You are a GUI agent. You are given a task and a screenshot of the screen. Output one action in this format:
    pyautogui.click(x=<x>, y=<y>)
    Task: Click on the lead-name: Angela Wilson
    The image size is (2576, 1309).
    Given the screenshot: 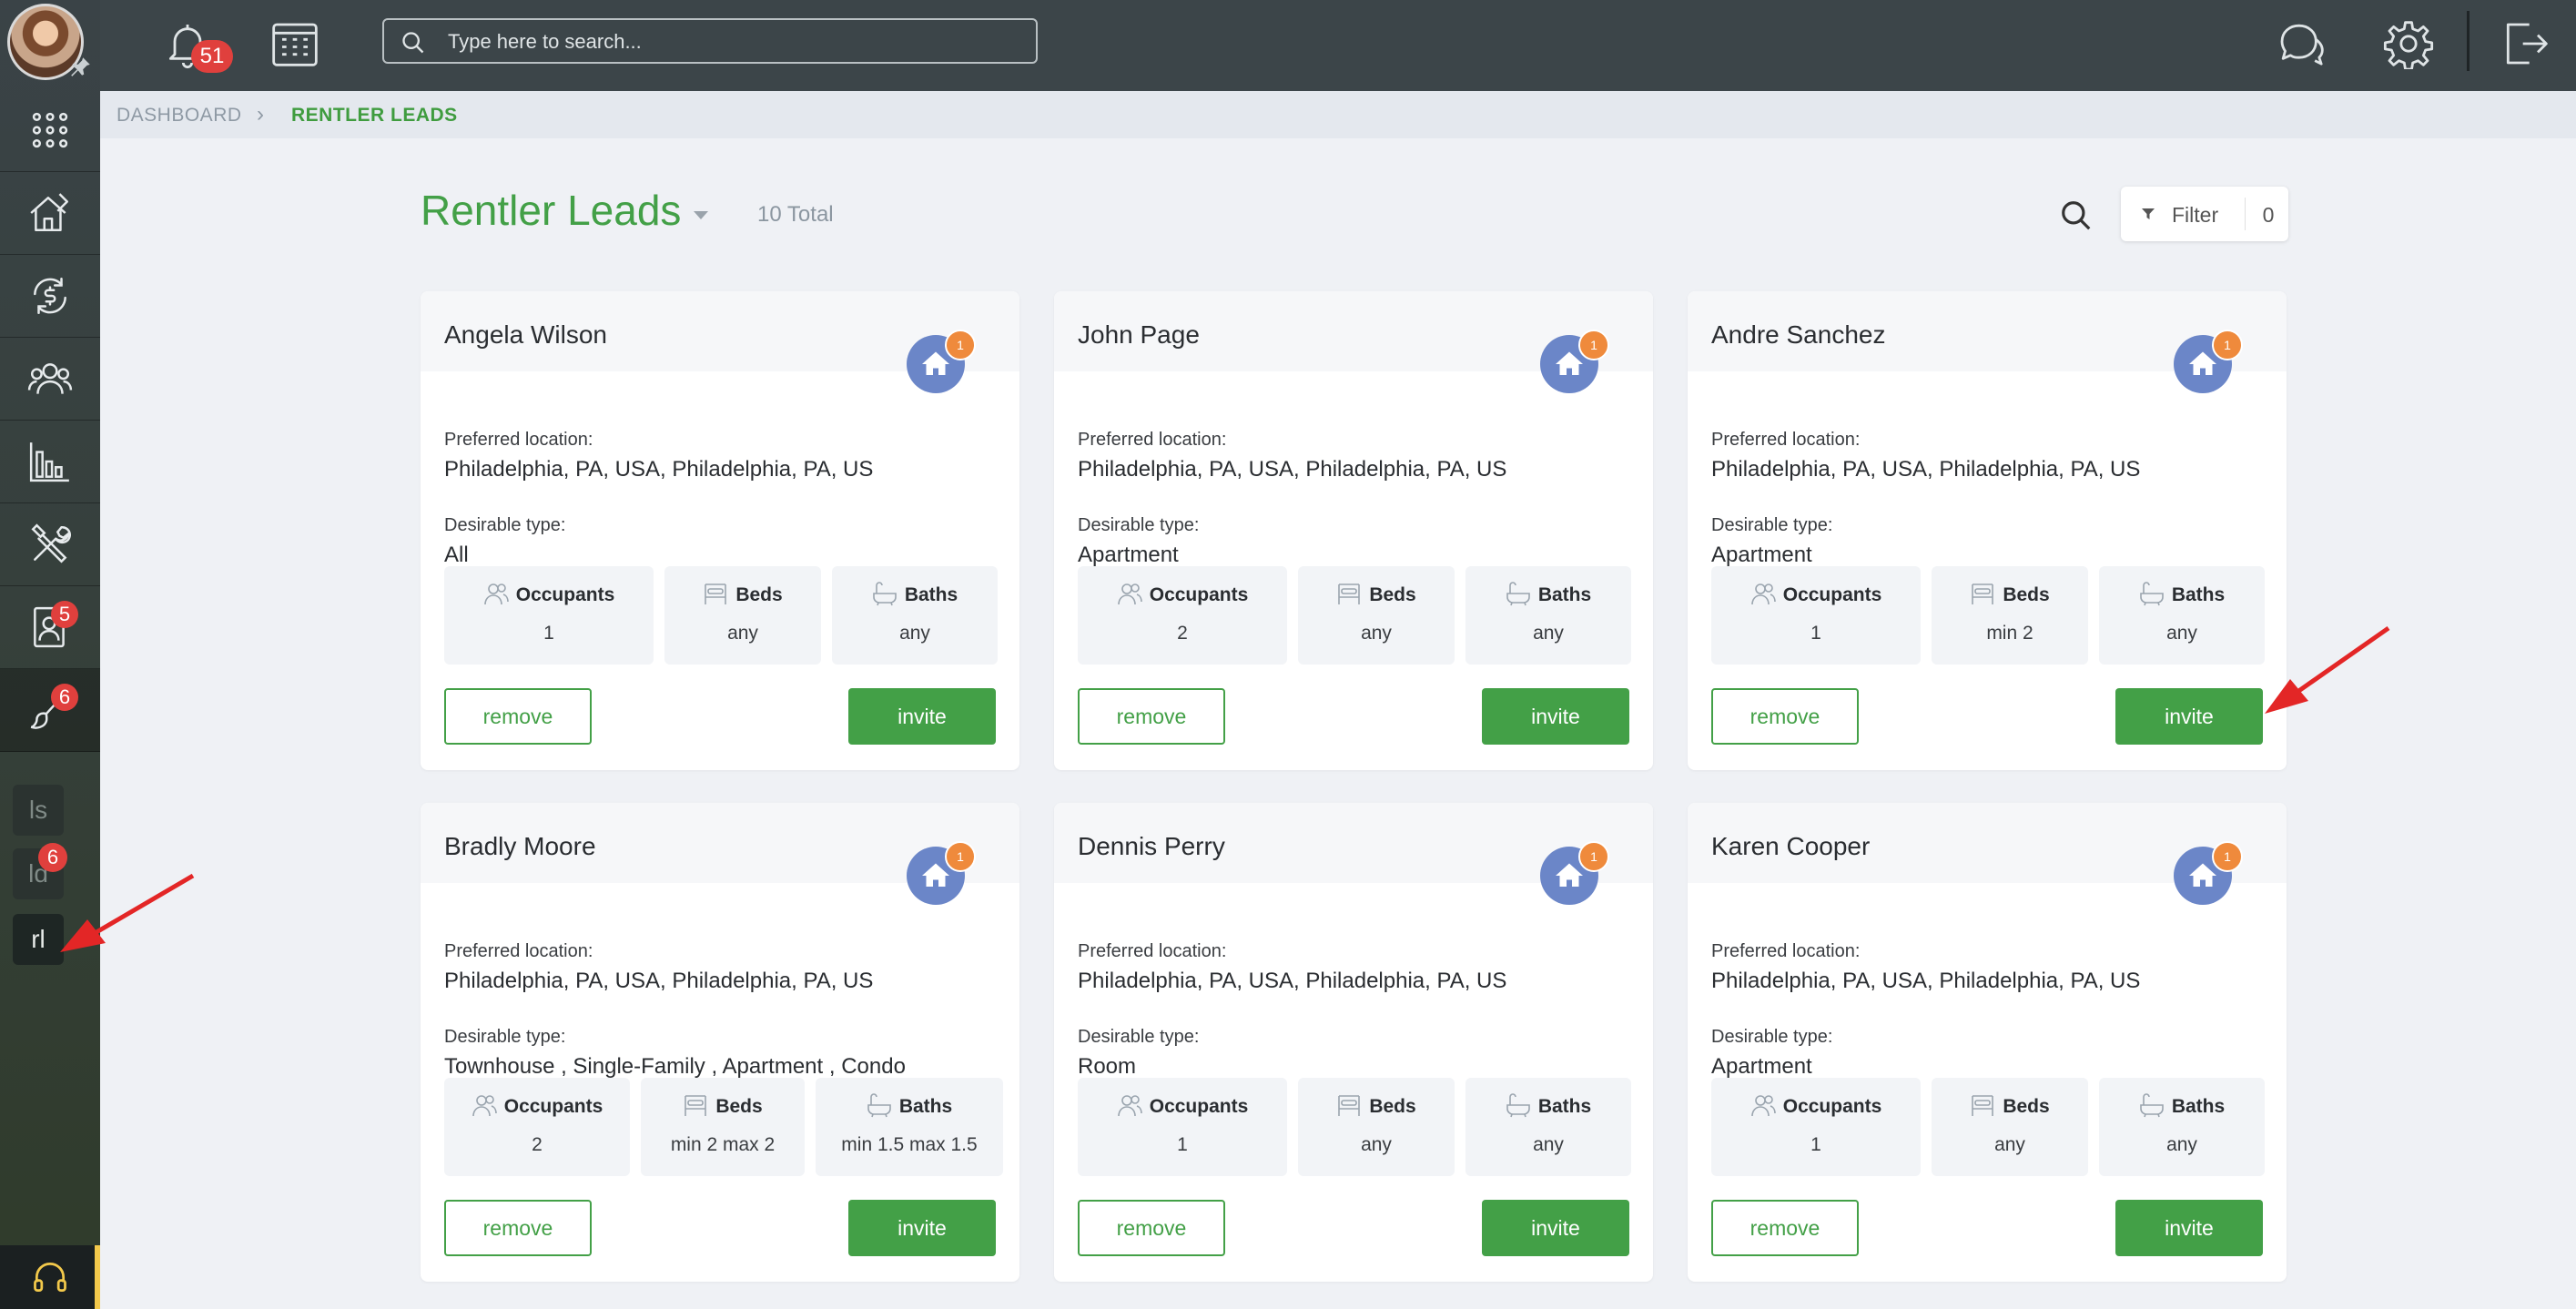 What is the action you would take?
    pyautogui.click(x=525, y=335)
    